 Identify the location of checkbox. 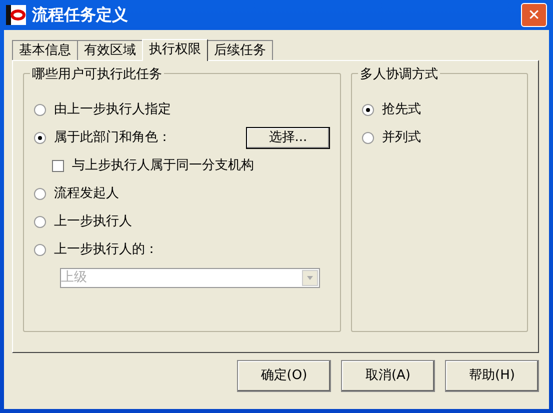
(58, 166).